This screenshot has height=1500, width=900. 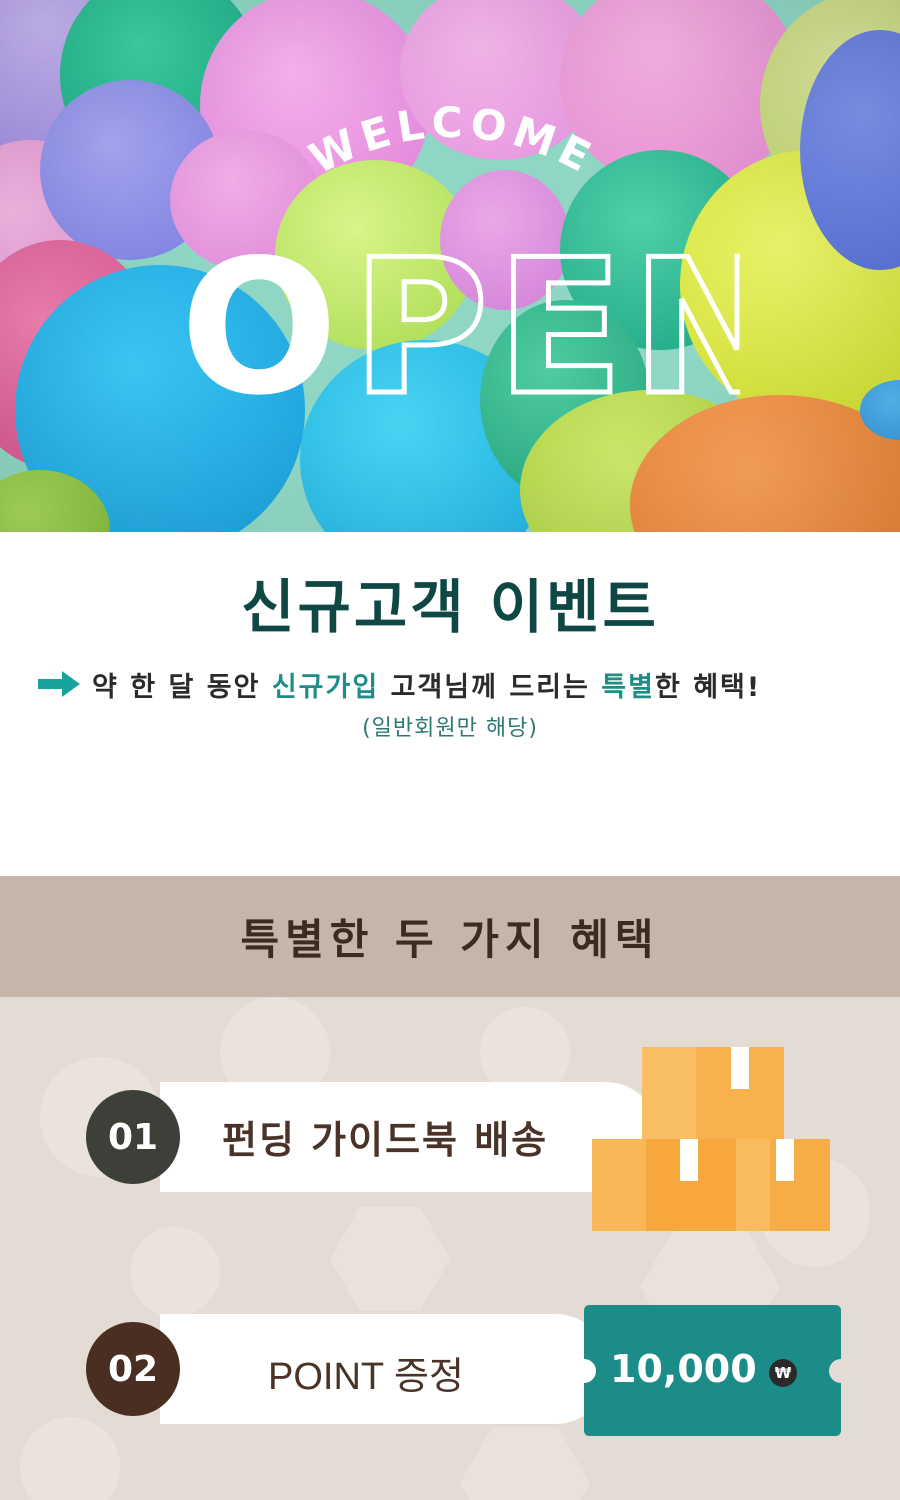 What do you see at coordinates (325, 687) in the screenshot?
I see `description-highlight-signup: 신규가입` at bounding box center [325, 687].